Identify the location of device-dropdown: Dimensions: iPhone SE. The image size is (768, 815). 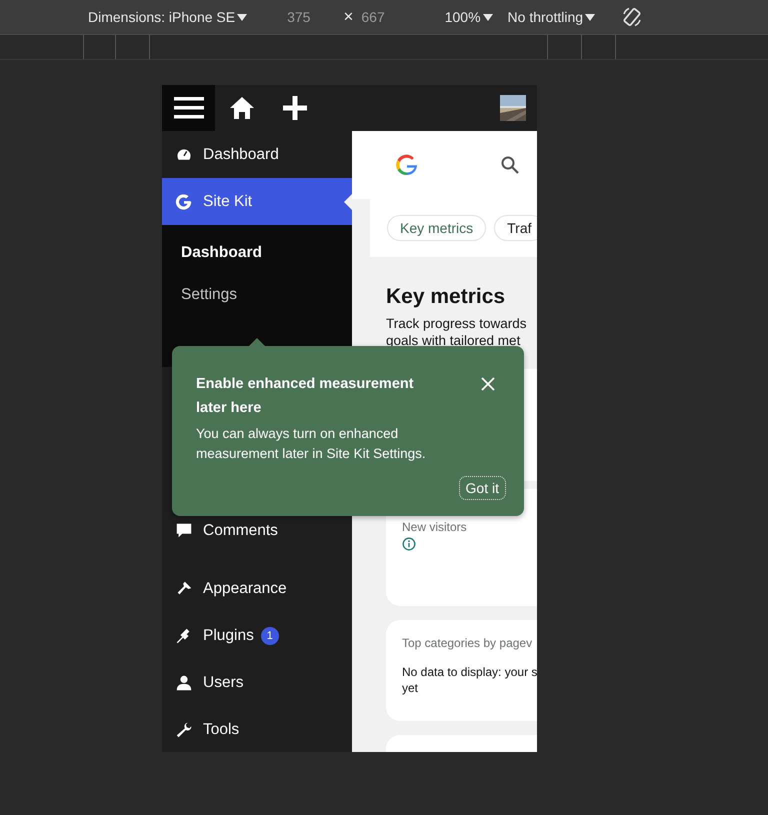
(168, 17).